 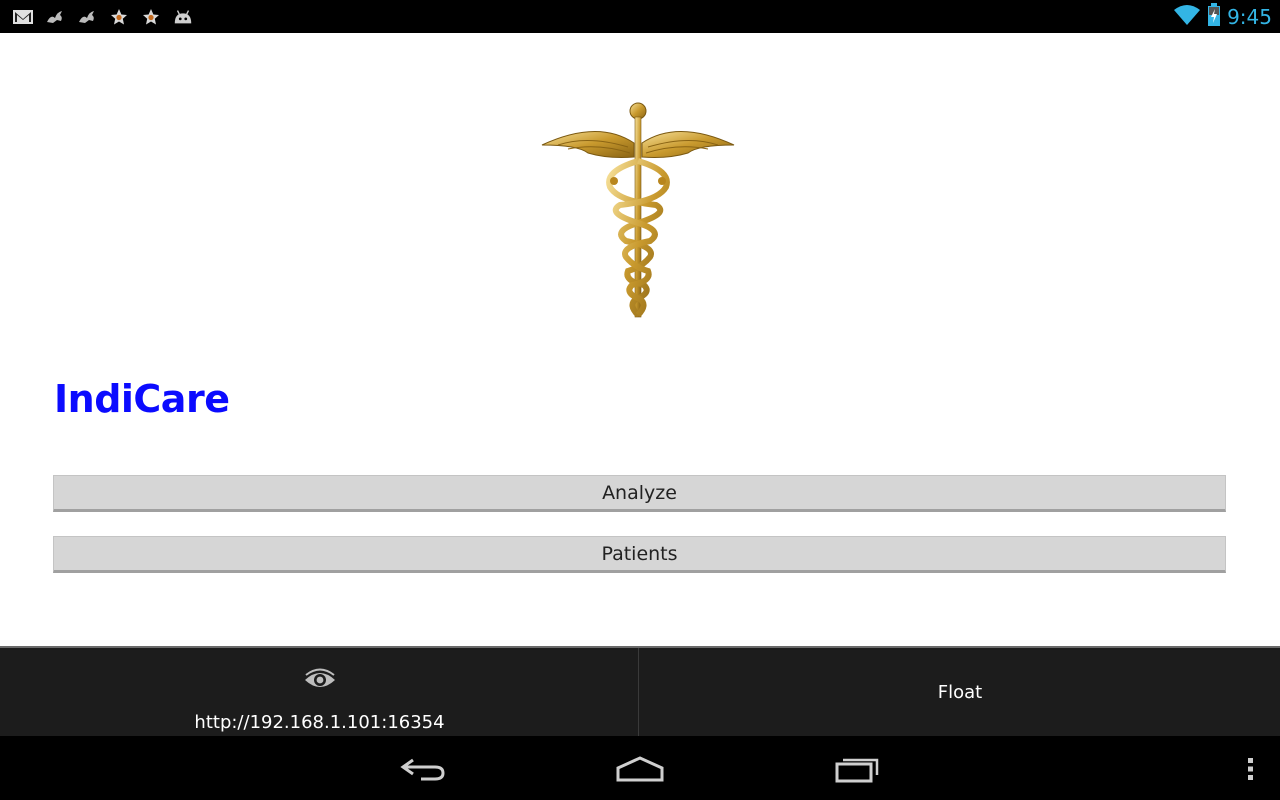 What do you see at coordinates (319, 722) in the screenshot?
I see `remote-url: http://192.168.1.101:16354` at bounding box center [319, 722].